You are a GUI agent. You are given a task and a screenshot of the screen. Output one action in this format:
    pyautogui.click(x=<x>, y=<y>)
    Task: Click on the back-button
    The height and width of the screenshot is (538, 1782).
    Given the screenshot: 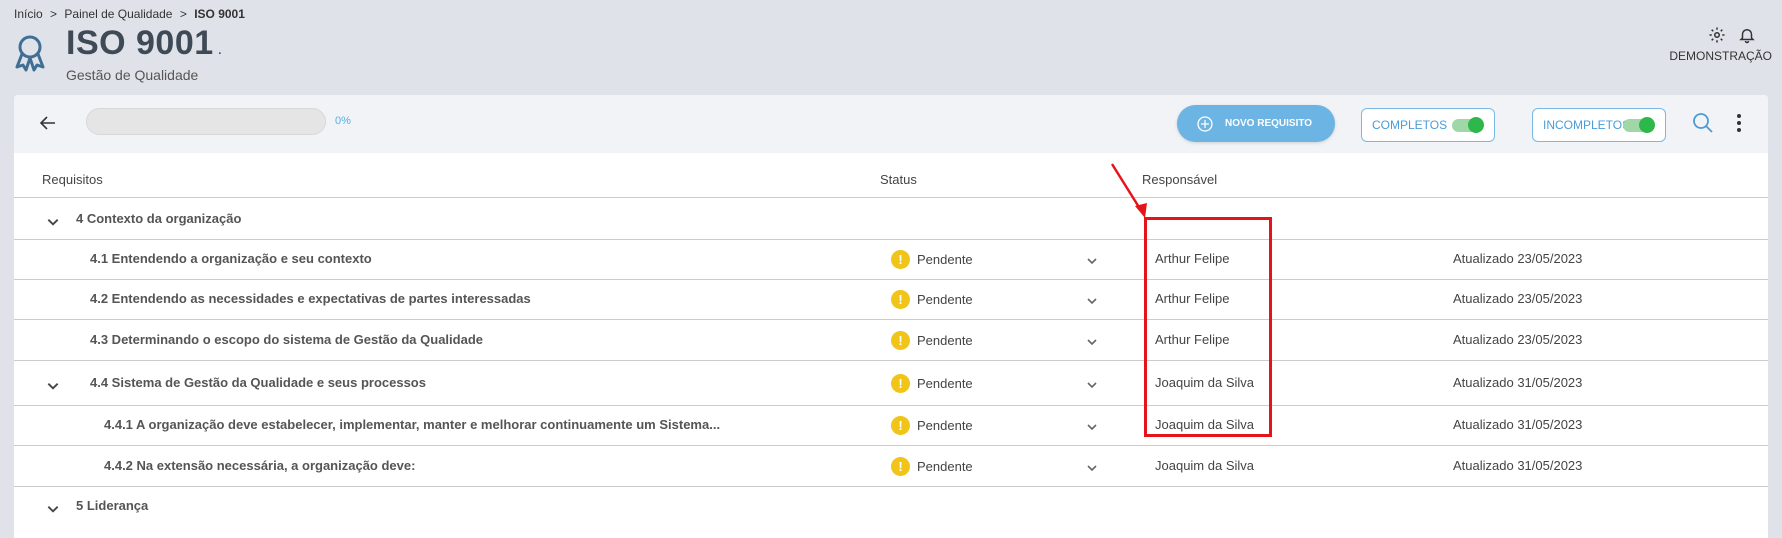 What is the action you would take?
    pyautogui.click(x=48, y=123)
    